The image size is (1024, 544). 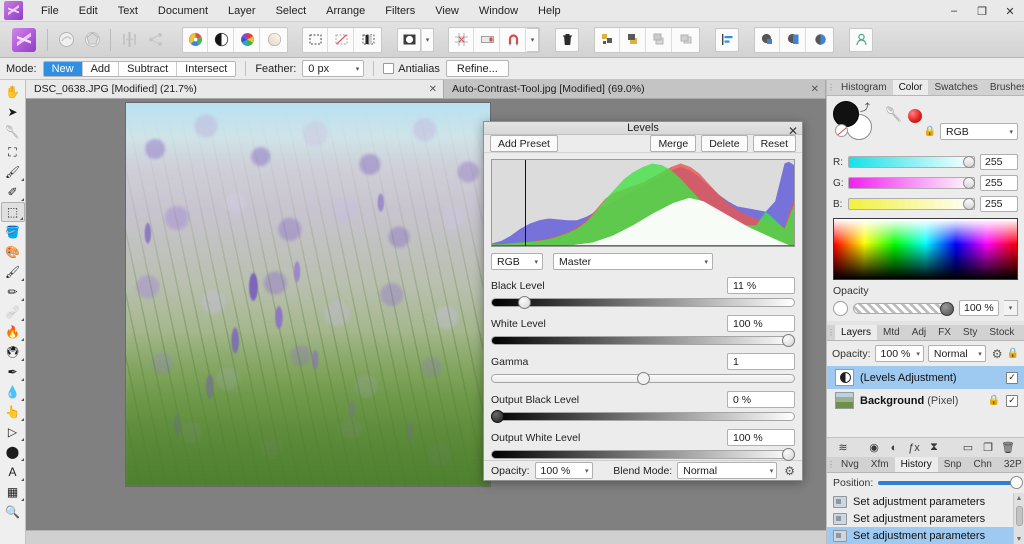 I want to click on mask-icon, so click(x=409, y=39).